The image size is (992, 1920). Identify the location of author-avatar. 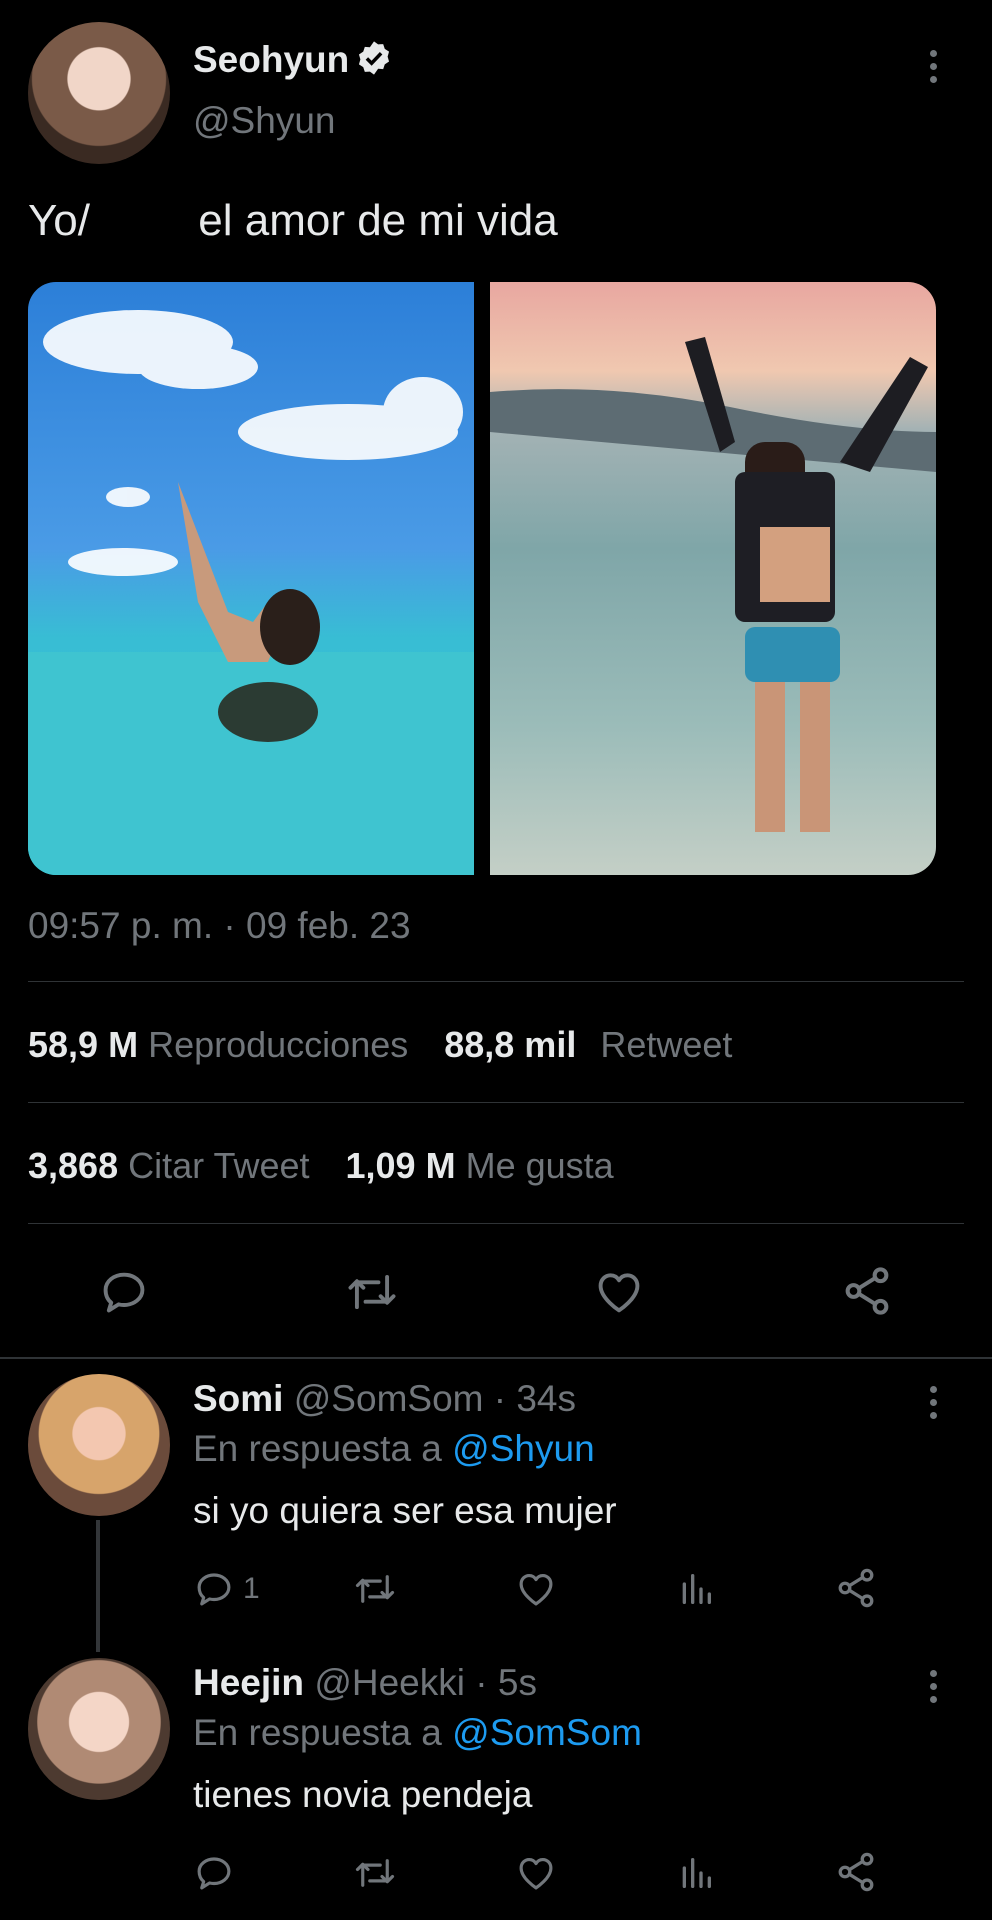
(99, 93).